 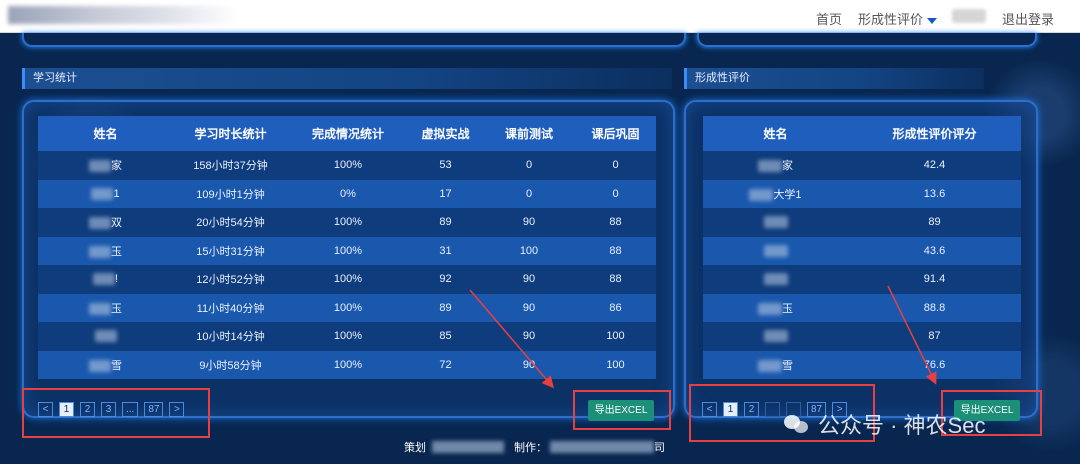 I want to click on cell-score: 89, so click(x=934, y=222).